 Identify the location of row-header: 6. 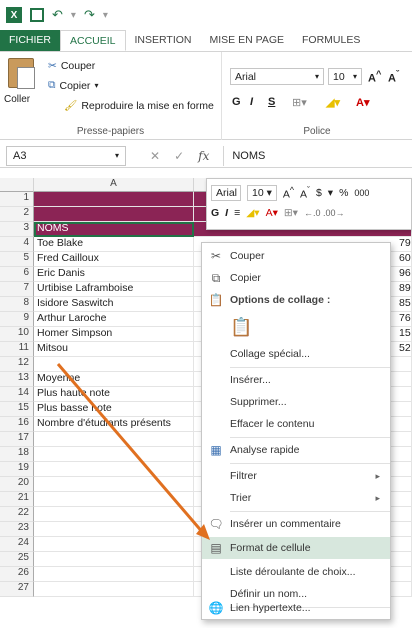
(17, 274).